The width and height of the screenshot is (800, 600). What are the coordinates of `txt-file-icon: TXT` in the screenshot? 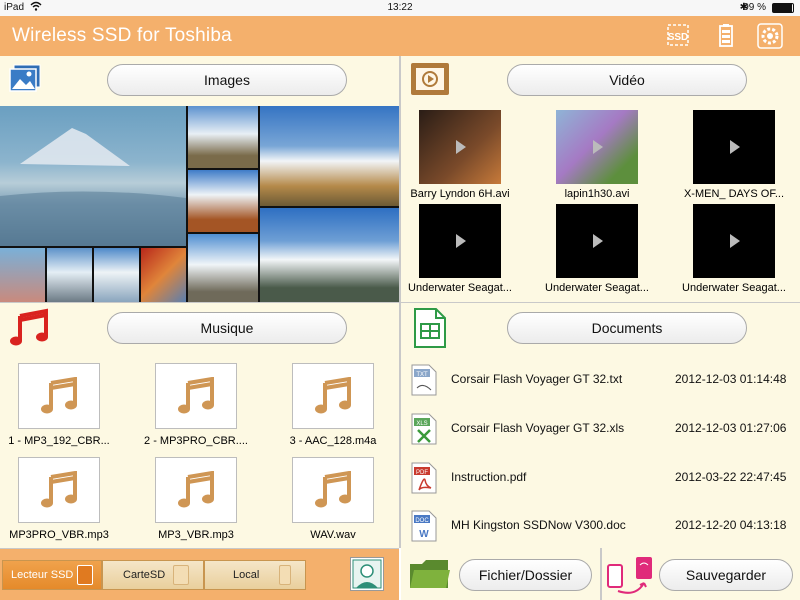 It's located at (424, 380).